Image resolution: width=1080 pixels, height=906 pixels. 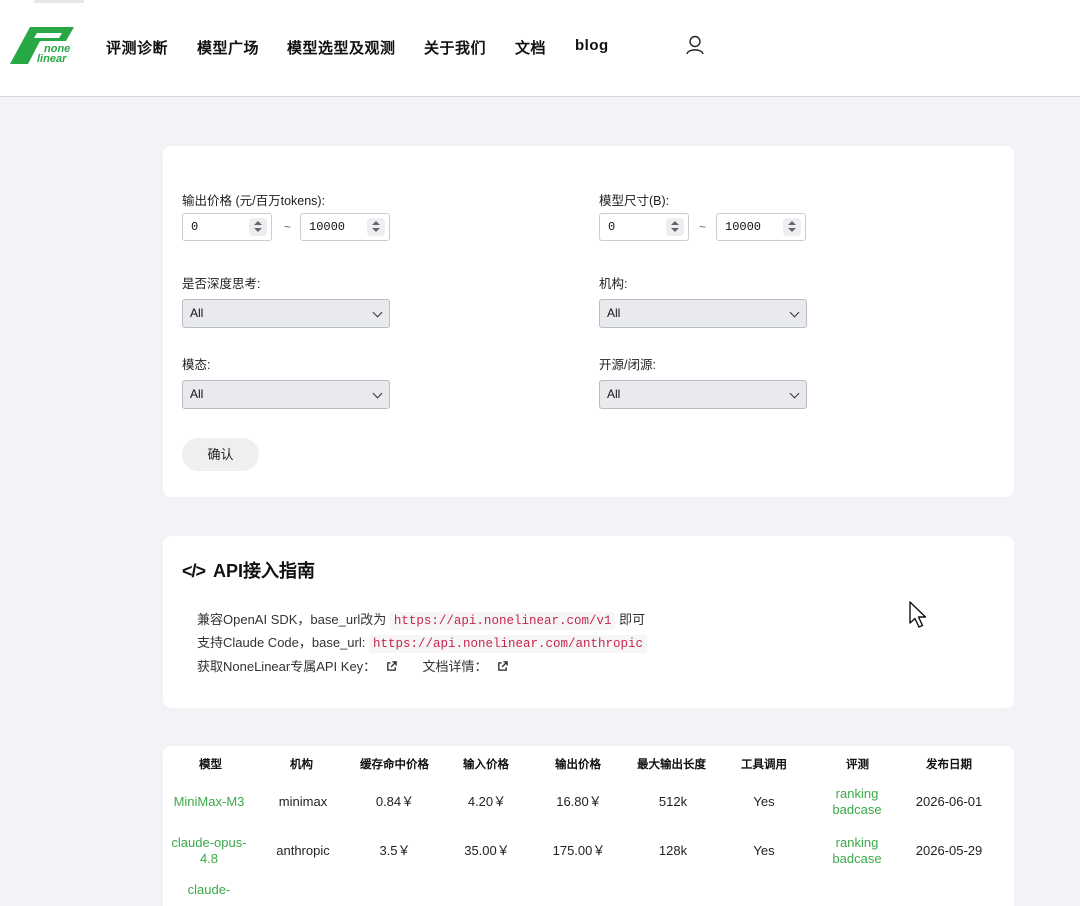 What do you see at coordinates (286, 313) in the screenshot?
I see `deep-thinking-select: All` at bounding box center [286, 313].